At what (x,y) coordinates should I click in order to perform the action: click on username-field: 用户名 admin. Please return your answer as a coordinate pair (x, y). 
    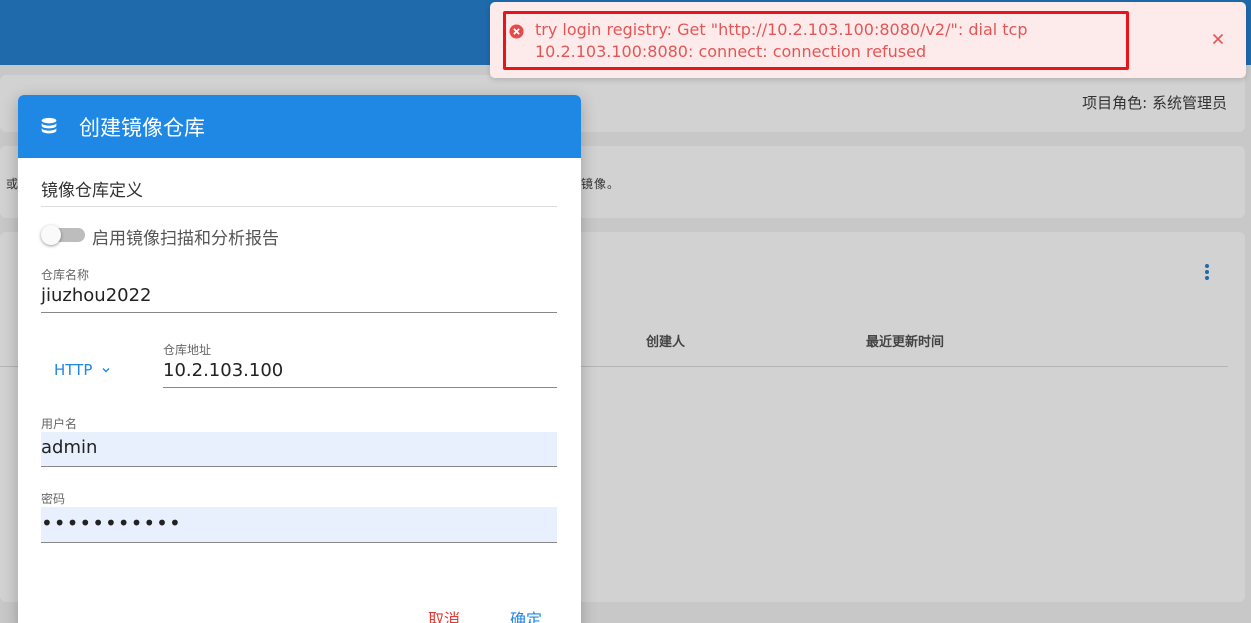
    Looking at the image, I should click on (299, 441).